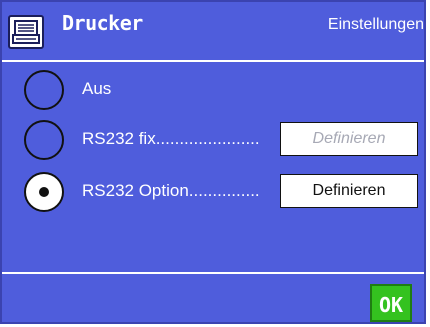 Image resolution: width=430 pixels, height=327 pixels. What do you see at coordinates (26, 32) in the screenshot?
I see `printer-icon` at bounding box center [26, 32].